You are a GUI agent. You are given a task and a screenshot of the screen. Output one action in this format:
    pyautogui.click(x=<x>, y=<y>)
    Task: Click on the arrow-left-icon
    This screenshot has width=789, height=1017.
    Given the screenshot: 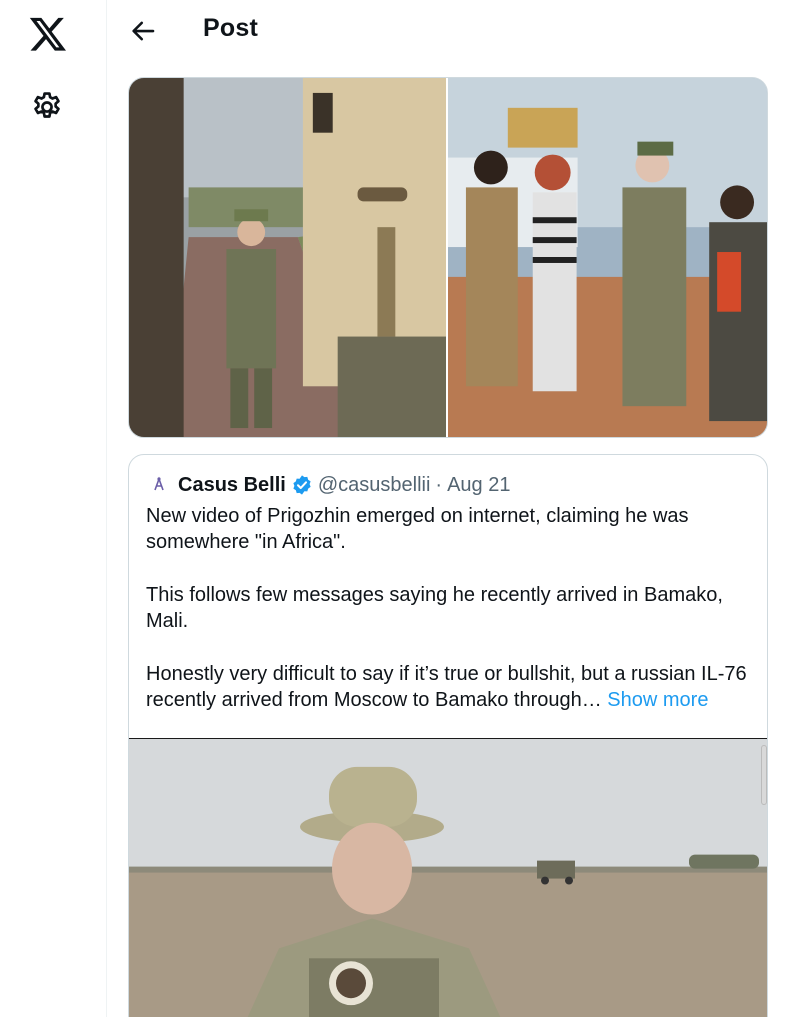 What is the action you would take?
    pyautogui.click(x=143, y=31)
    